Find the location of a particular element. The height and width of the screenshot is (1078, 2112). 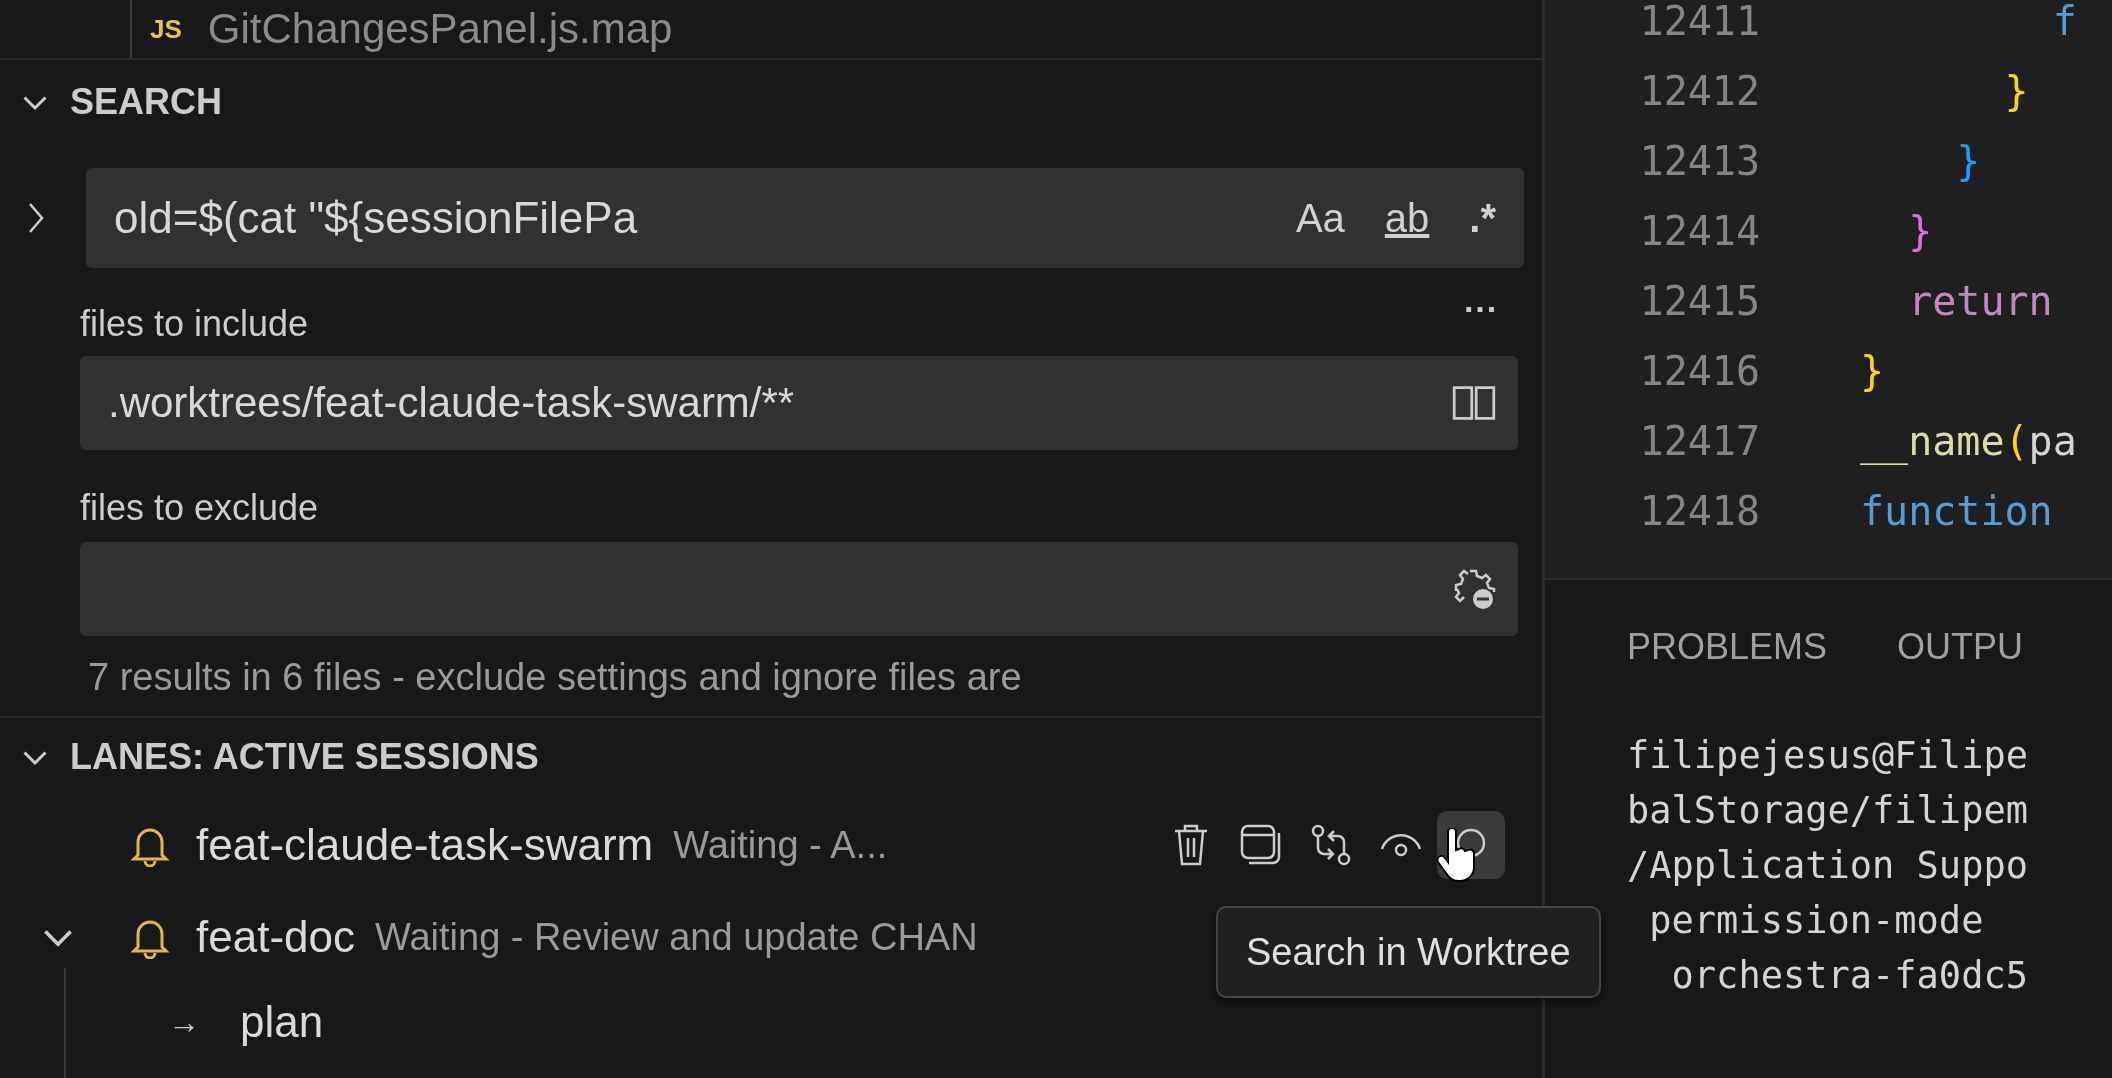

gear-minus-icon is located at coordinates (1474, 589).